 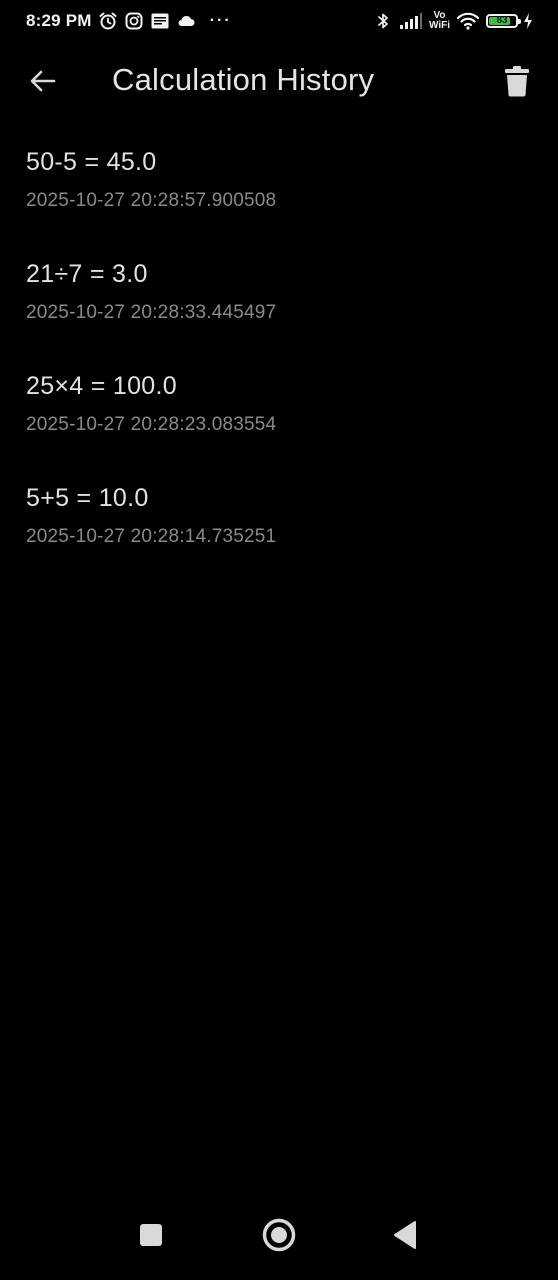 I want to click on system-navigation-bar, so click(x=279, y=1235).